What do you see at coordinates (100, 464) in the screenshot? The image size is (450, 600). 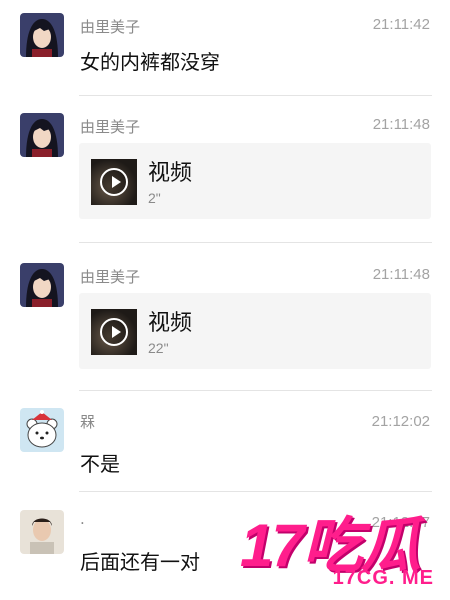 I see `message-text: 不是` at bounding box center [100, 464].